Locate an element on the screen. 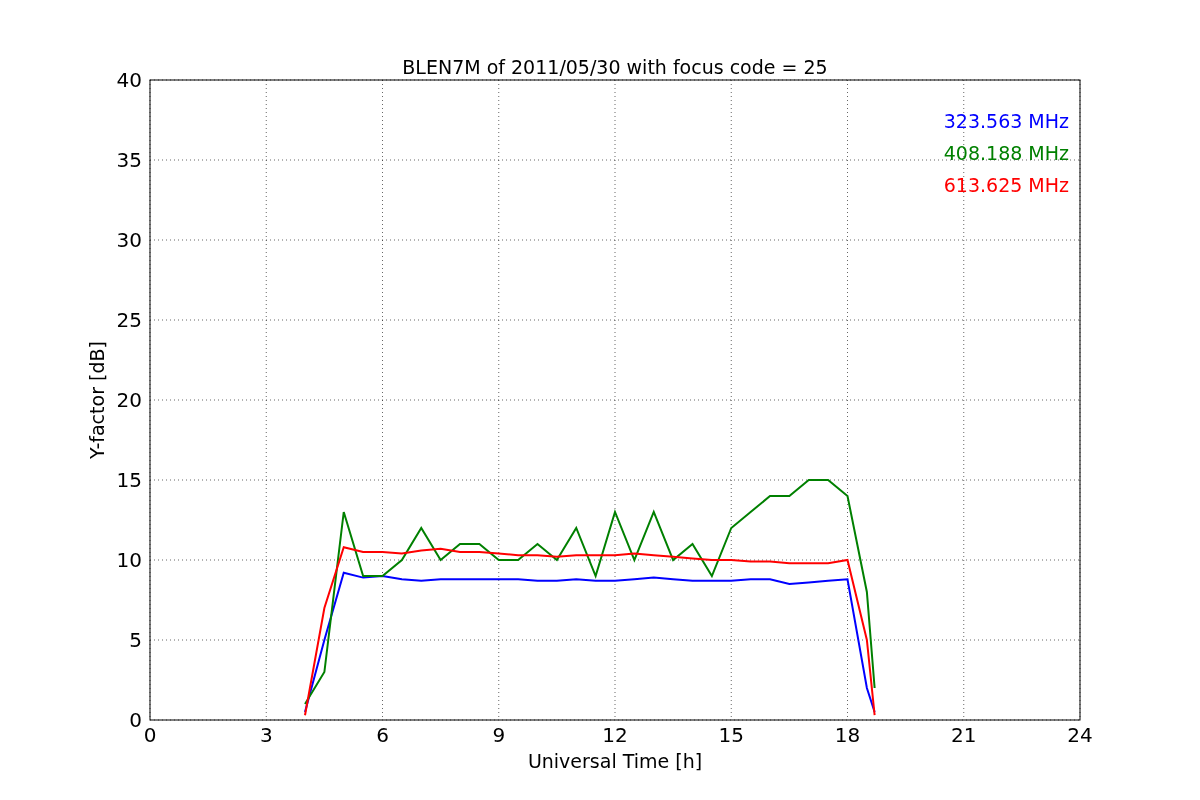 This screenshot has height=800, width=1200. y-tick-label: 15 is located at coordinates (129, 480).